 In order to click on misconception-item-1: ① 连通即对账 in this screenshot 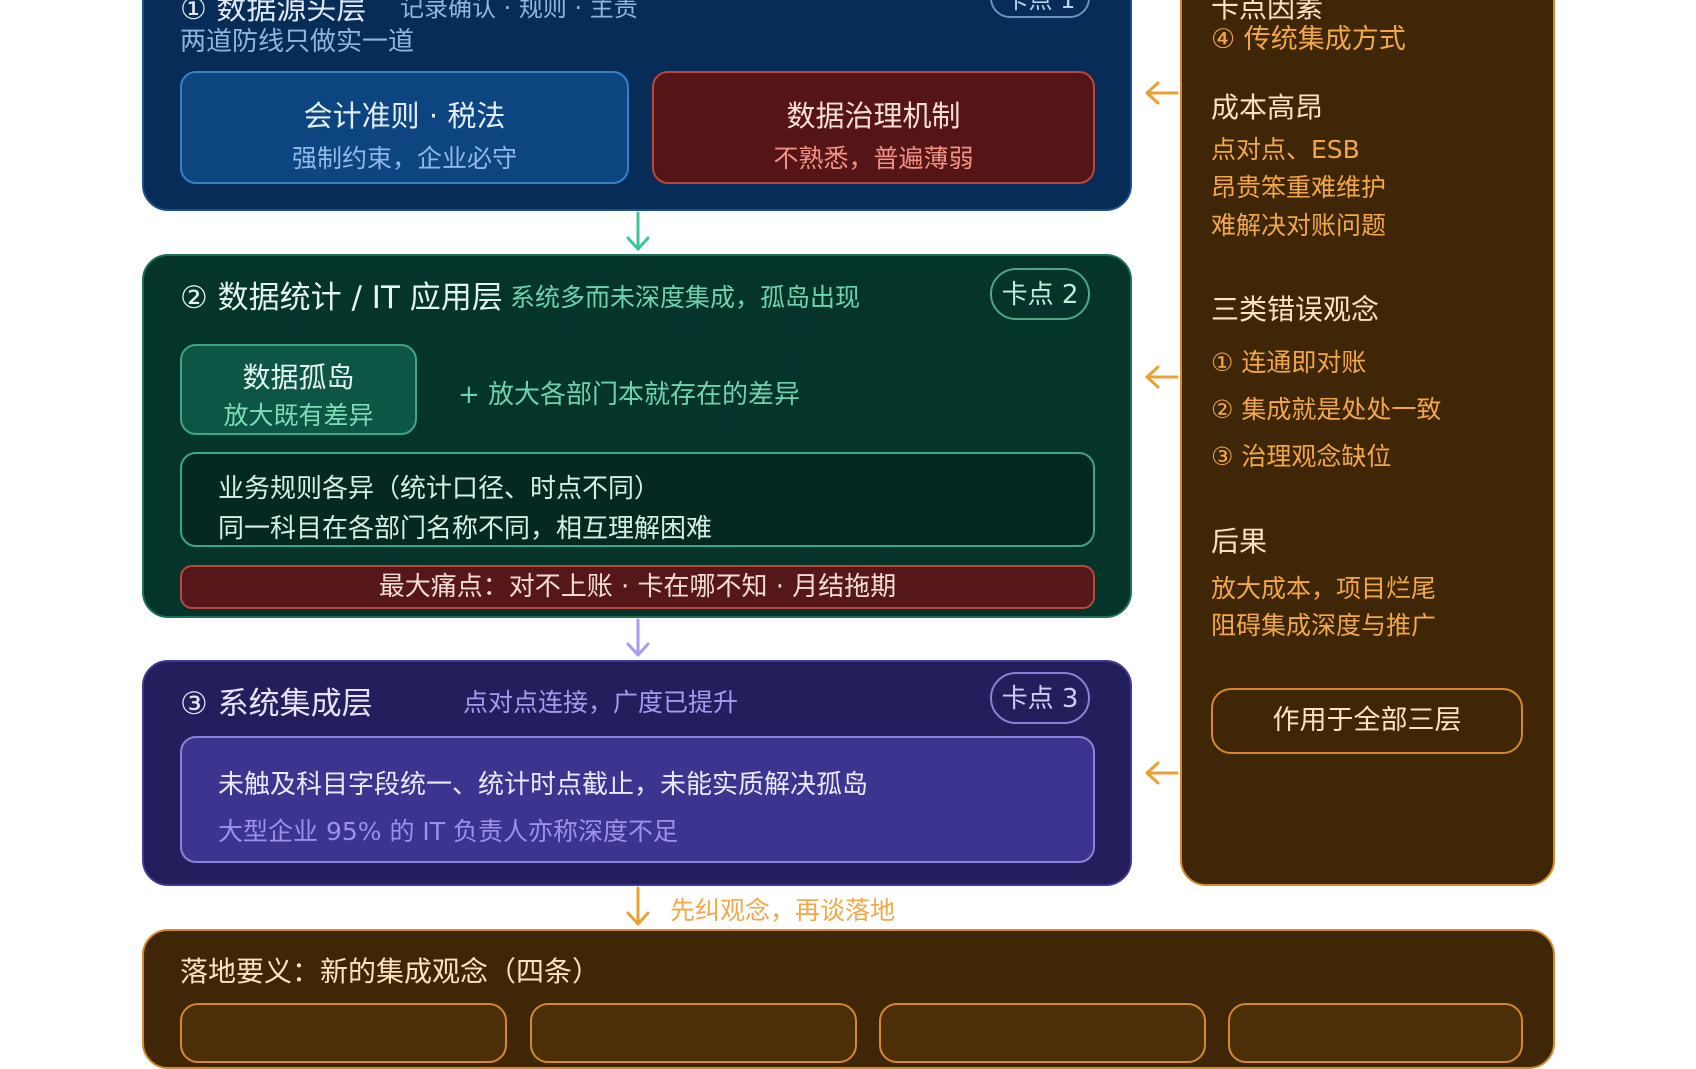, I will do `click(1289, 362)`.